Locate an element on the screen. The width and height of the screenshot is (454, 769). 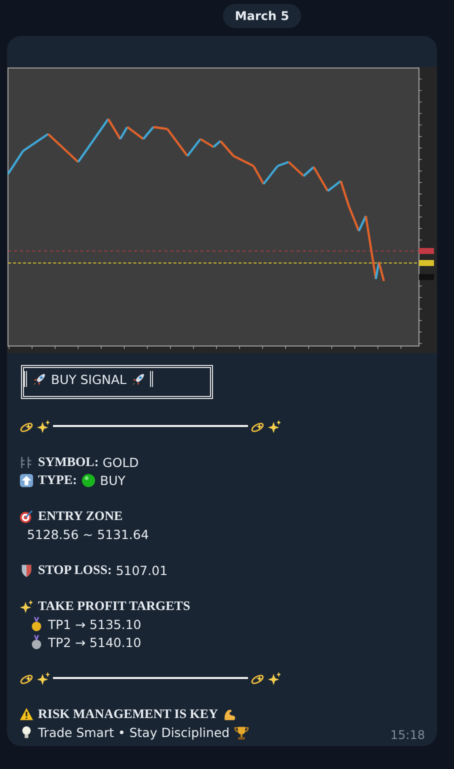
field-label: STOP LOSS: is located at coordinates (75, 570).